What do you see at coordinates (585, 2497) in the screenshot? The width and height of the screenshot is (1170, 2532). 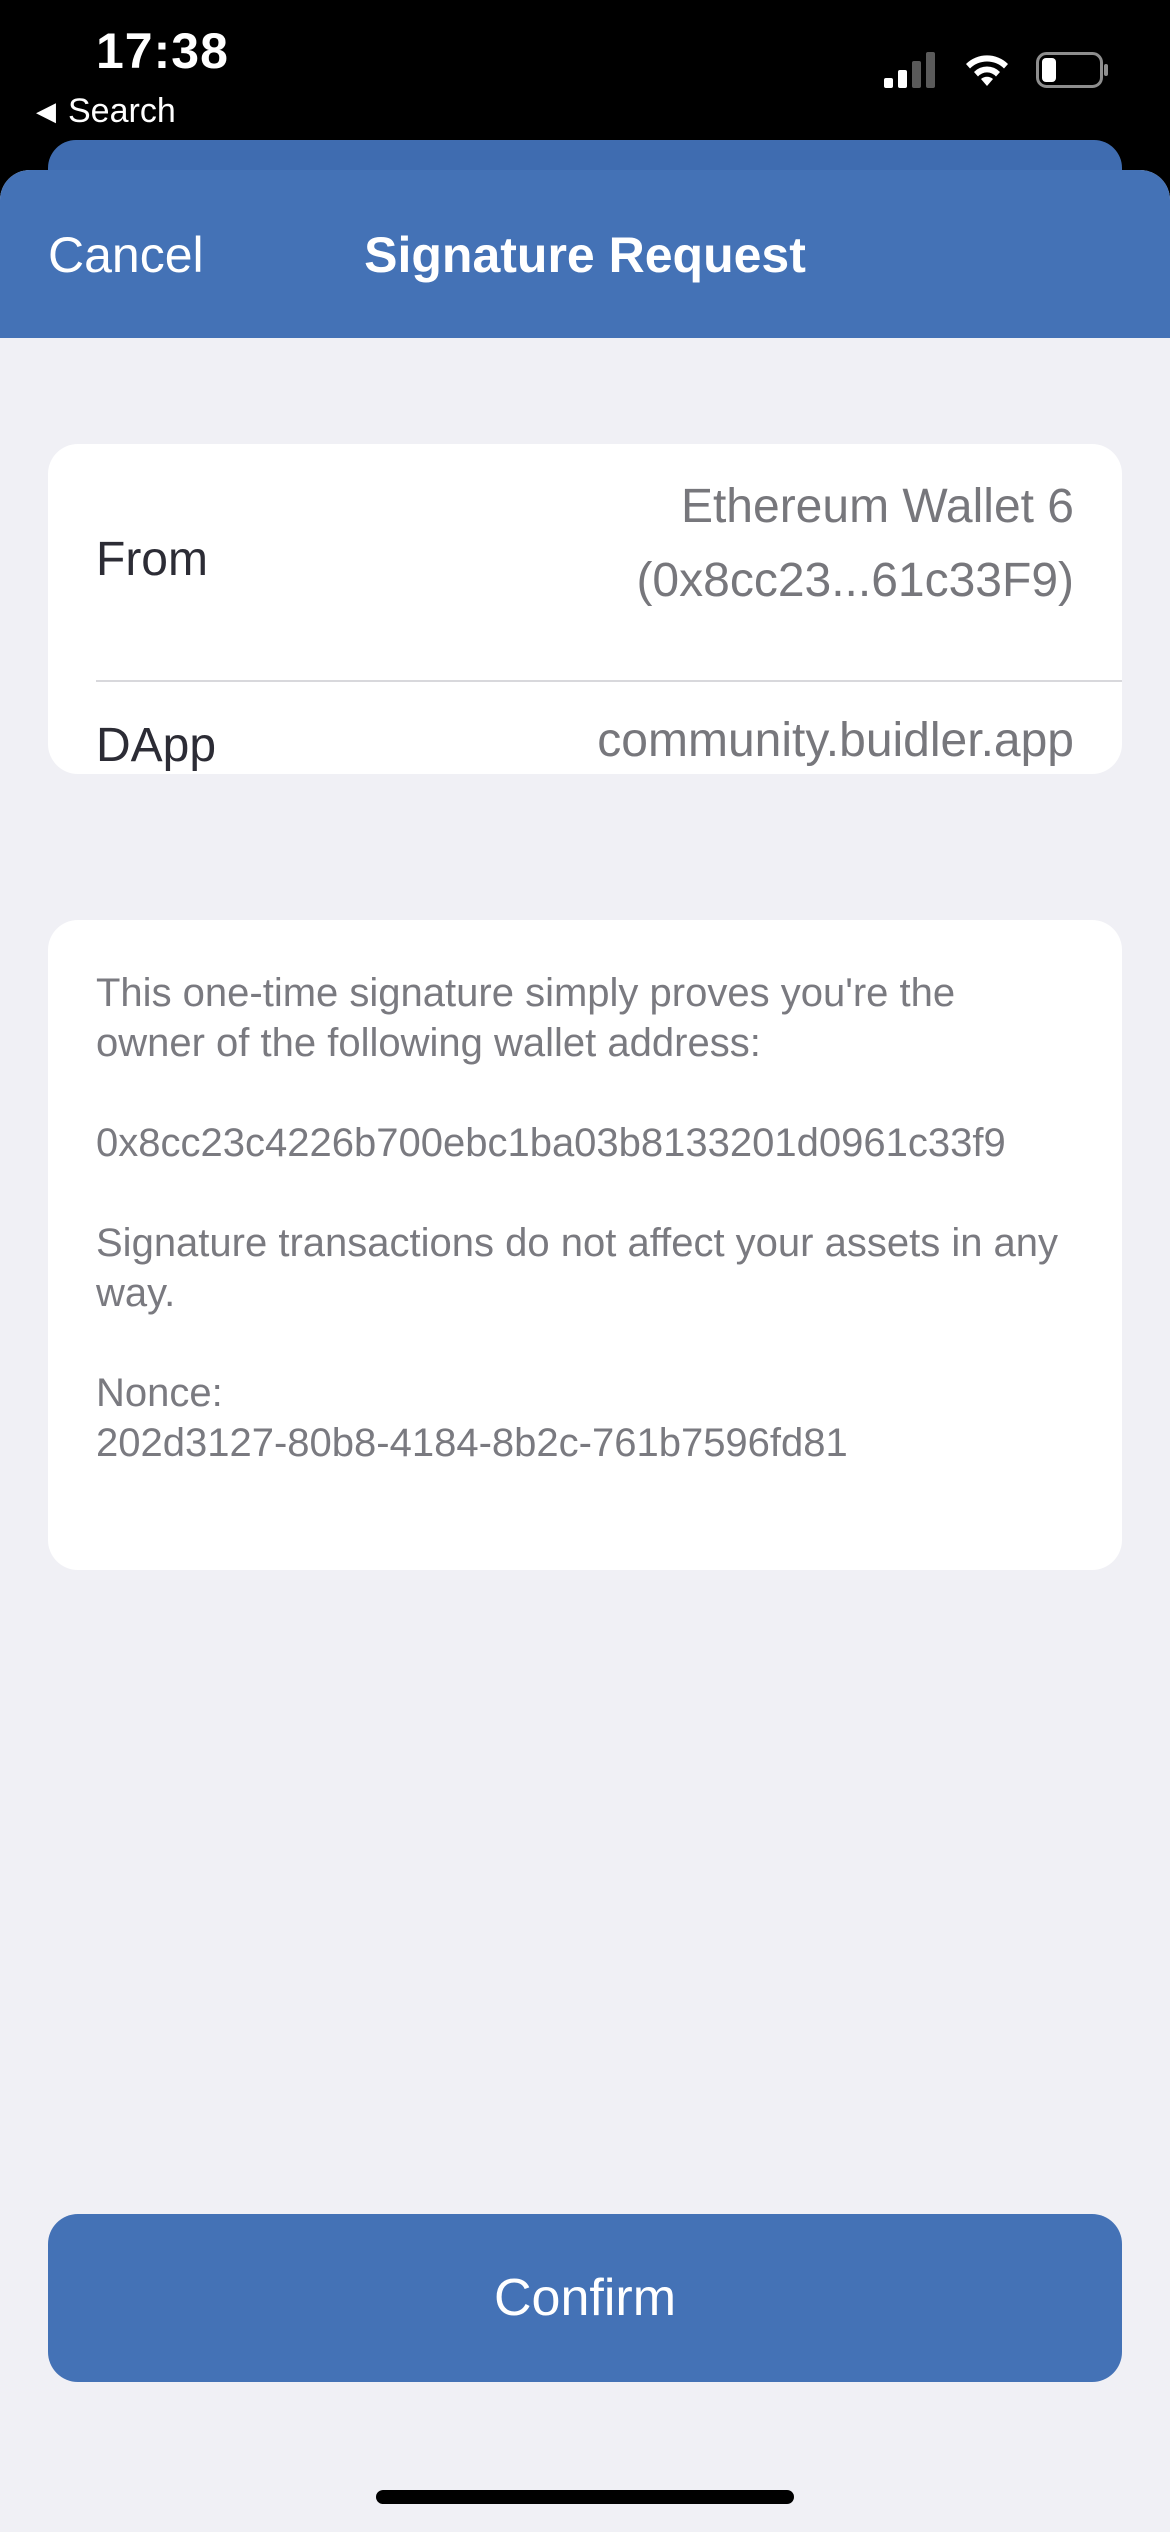 I see `home-indicator` at bounding box center [585, 2497].